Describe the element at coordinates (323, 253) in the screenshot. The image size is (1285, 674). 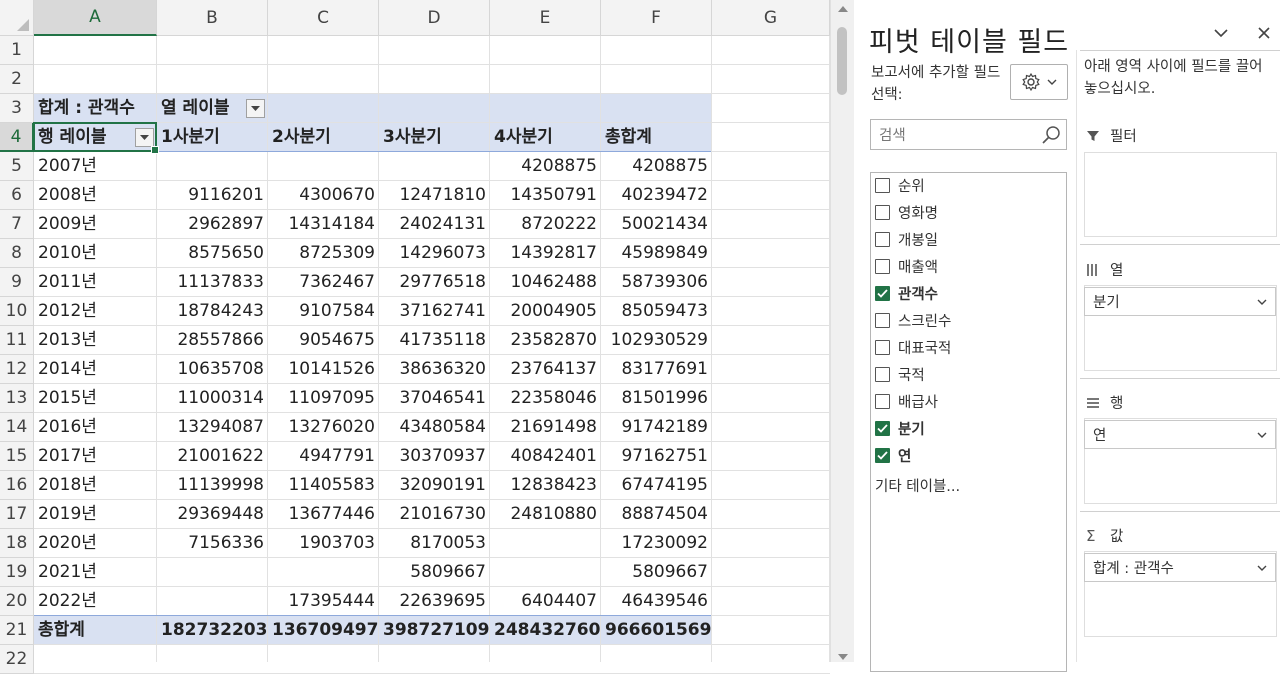
I see `pivot-value-cell: 8725309` at that location.